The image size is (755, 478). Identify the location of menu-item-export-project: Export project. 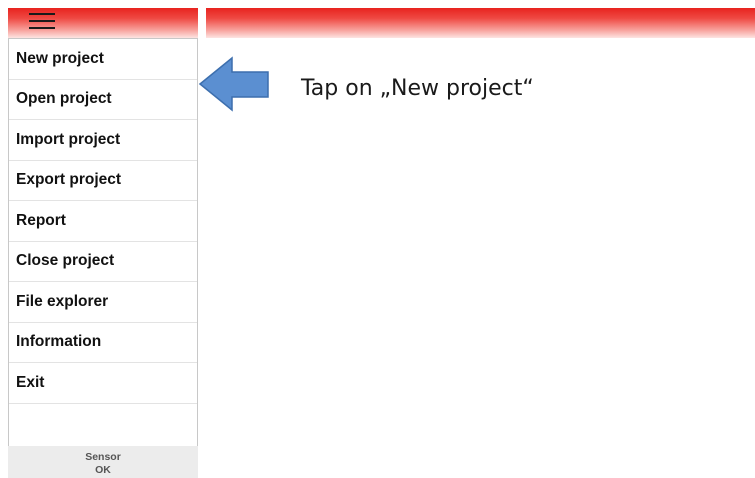
(103, 181).